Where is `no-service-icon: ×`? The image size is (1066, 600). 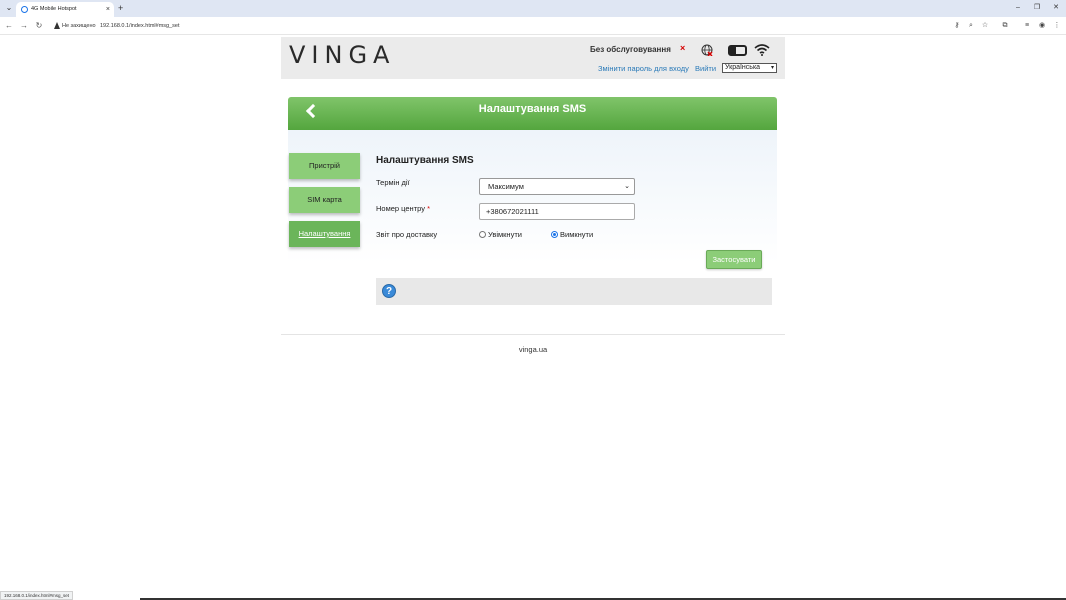 no-service-icon: × is located at coordinates (683, 48).